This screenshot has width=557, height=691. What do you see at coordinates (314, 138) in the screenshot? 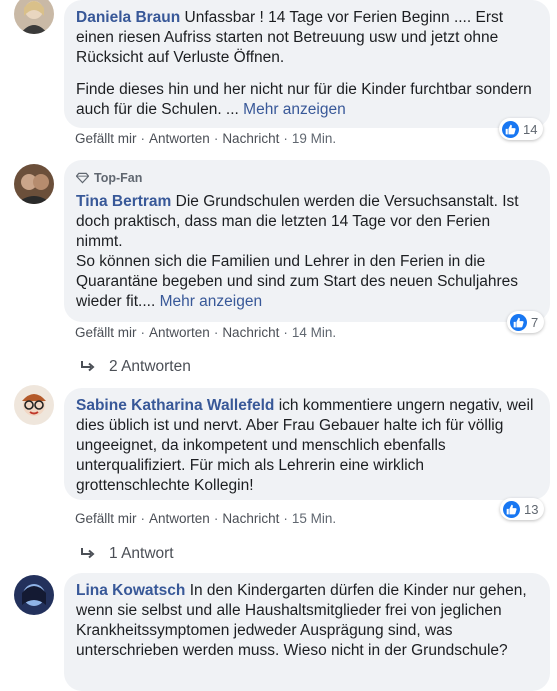
I see `comment-timestamp: 19 Min.` at bounding box center [314, 138].